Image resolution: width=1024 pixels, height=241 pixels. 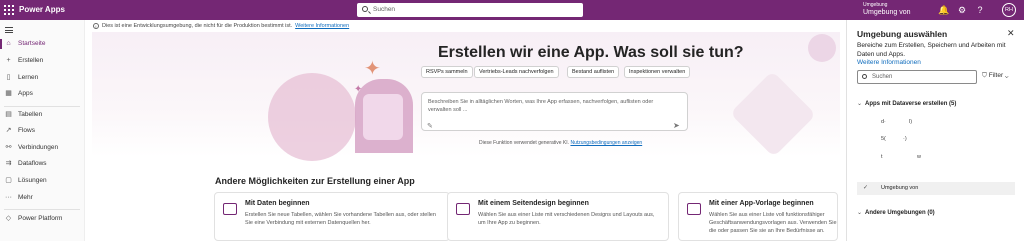 I want to click on apps-icon: ▦, so click(x=8, y=93).